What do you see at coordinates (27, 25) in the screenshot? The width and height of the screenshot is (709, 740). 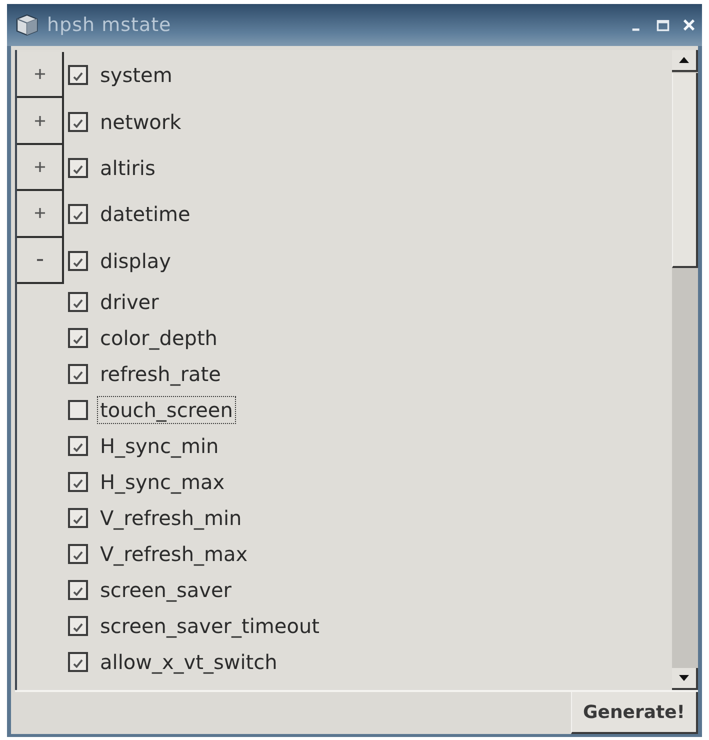 I see `cube-icon` at bounding box center [27, 25].